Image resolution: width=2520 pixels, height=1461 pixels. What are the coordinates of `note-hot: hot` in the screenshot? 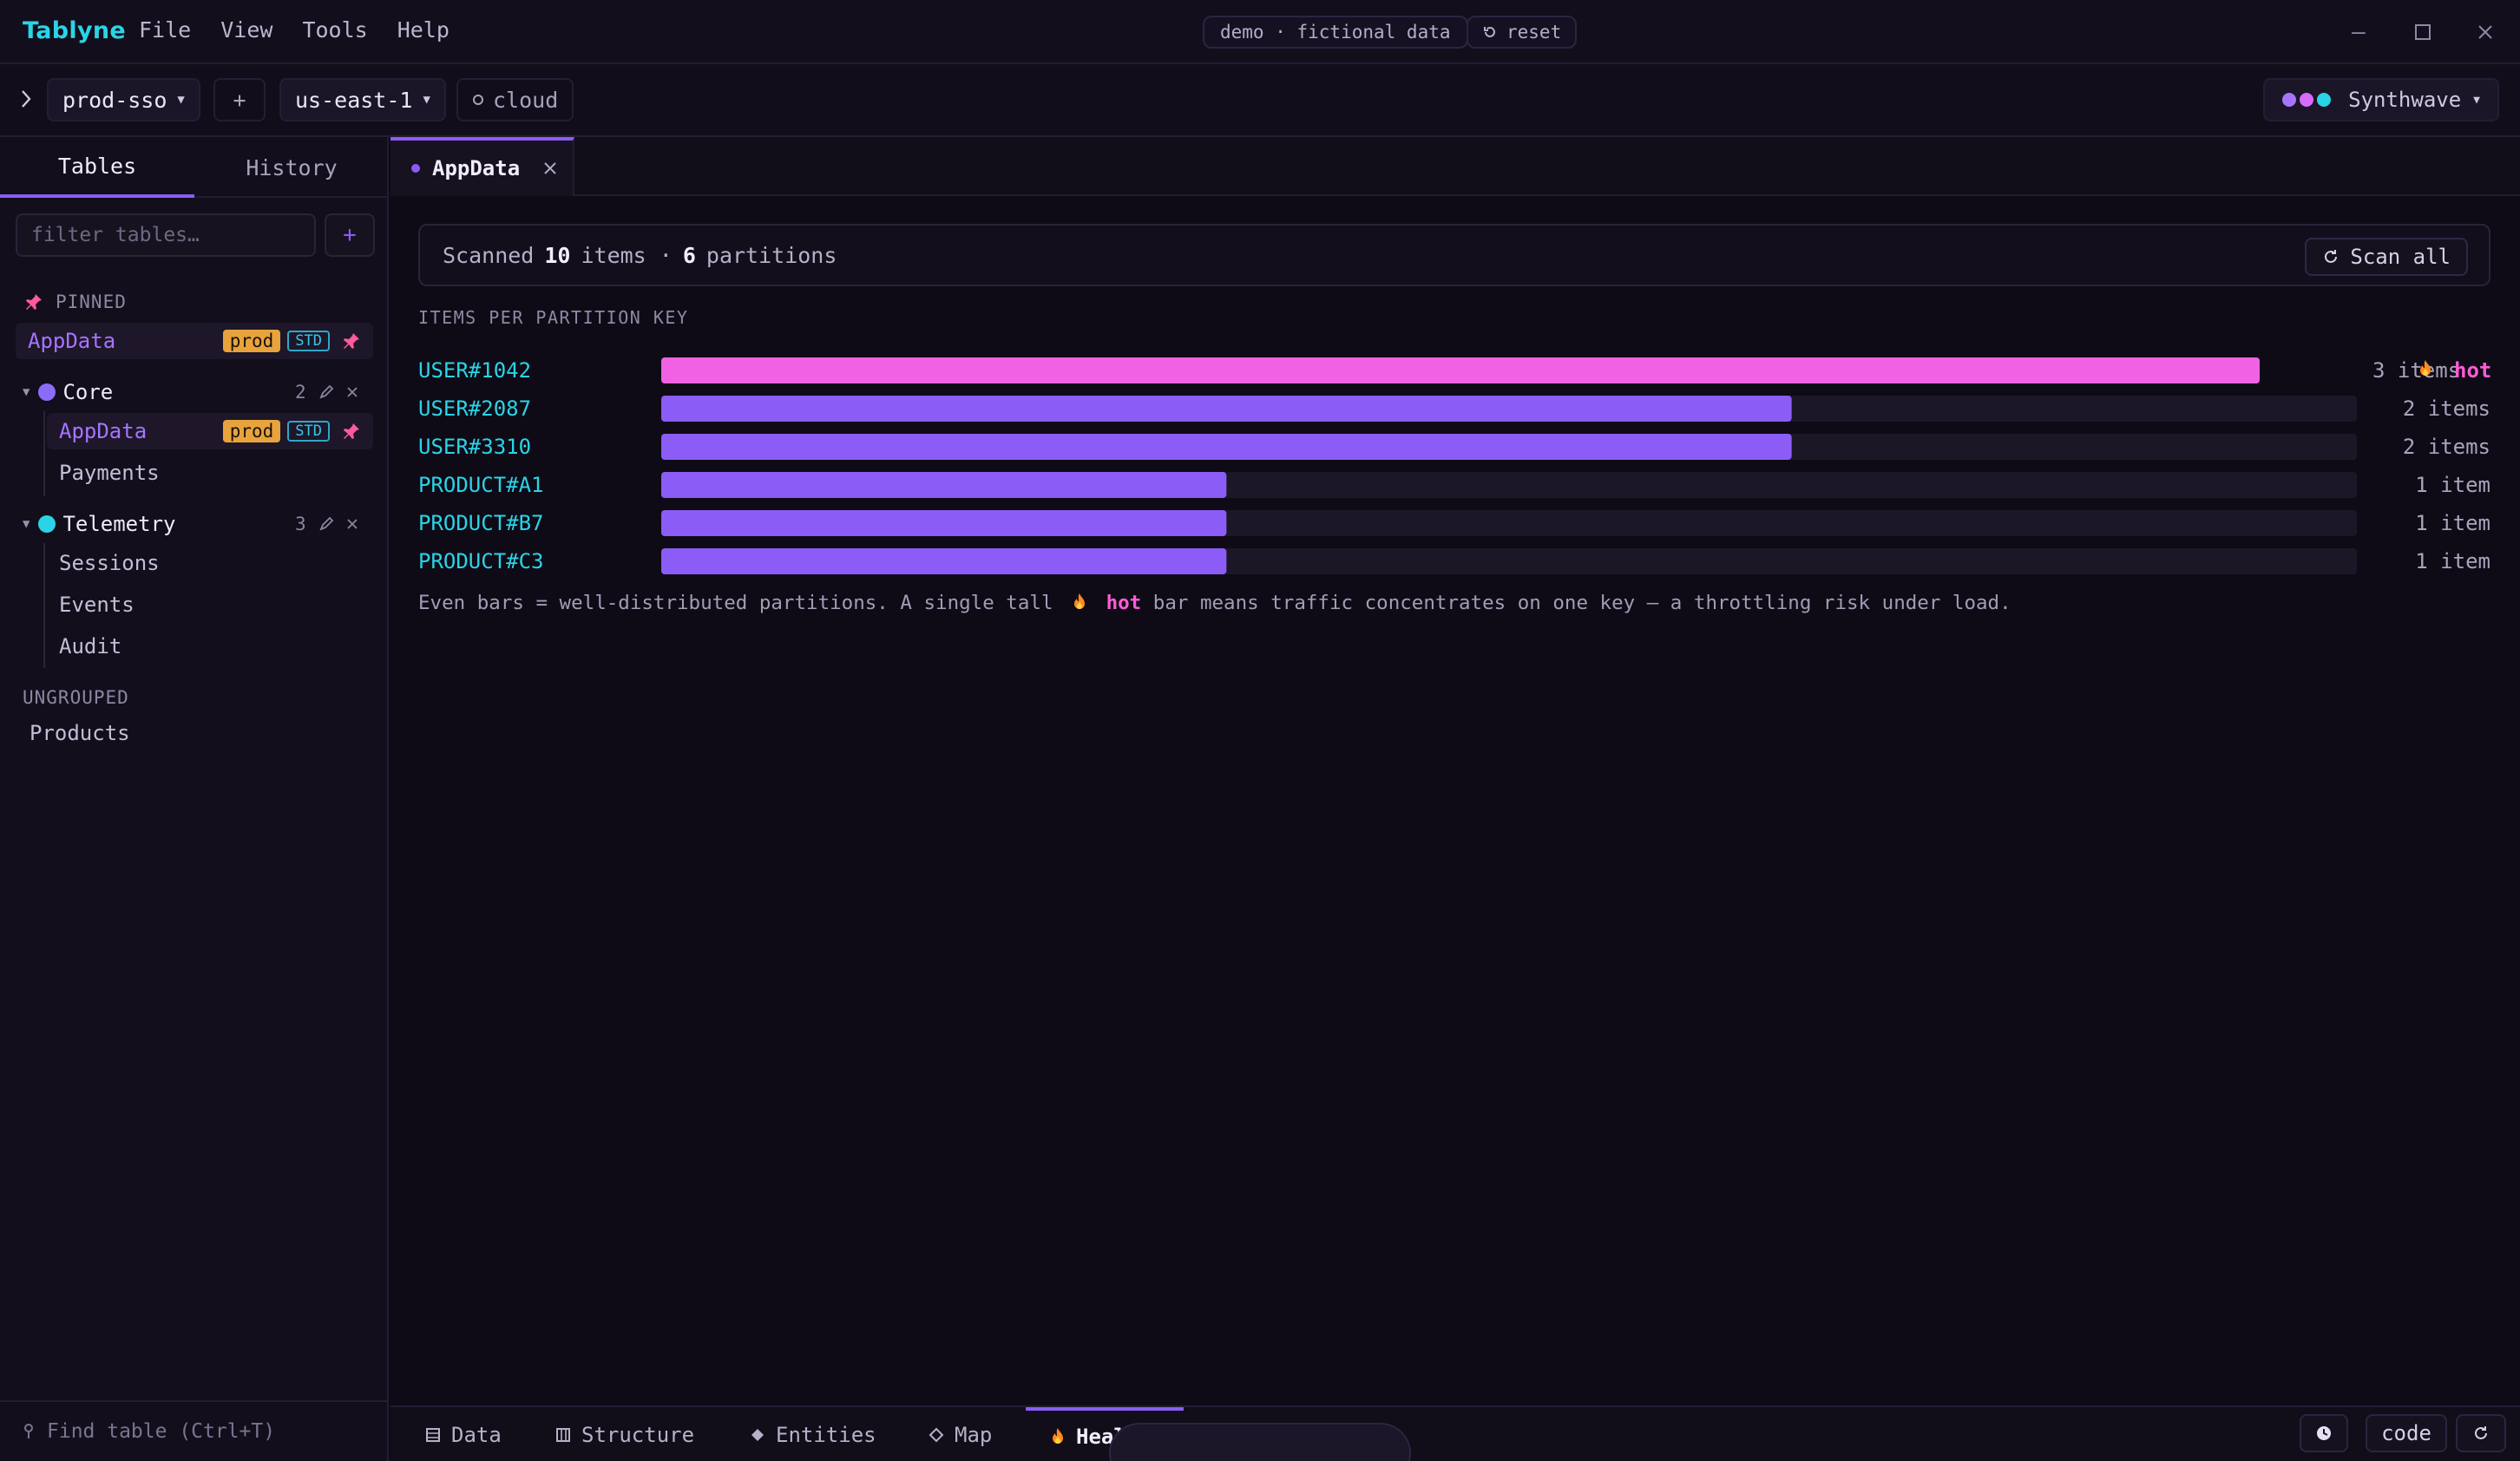 It's located at (1124, 603).